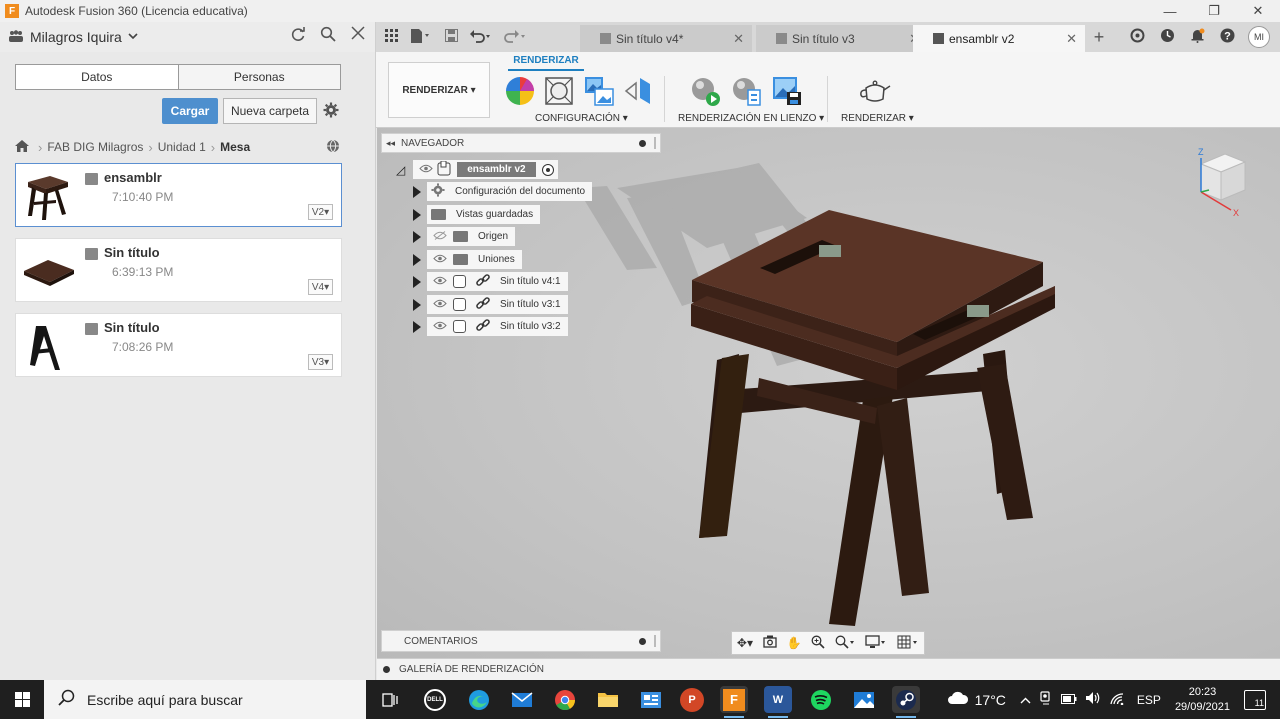 Image resolution: width=1280 pixels, height=719 pixels. What do you see at coordinates (133, 37) in the screenshot?
I see `chevron-down-icon` at bounding box center [133, 37].